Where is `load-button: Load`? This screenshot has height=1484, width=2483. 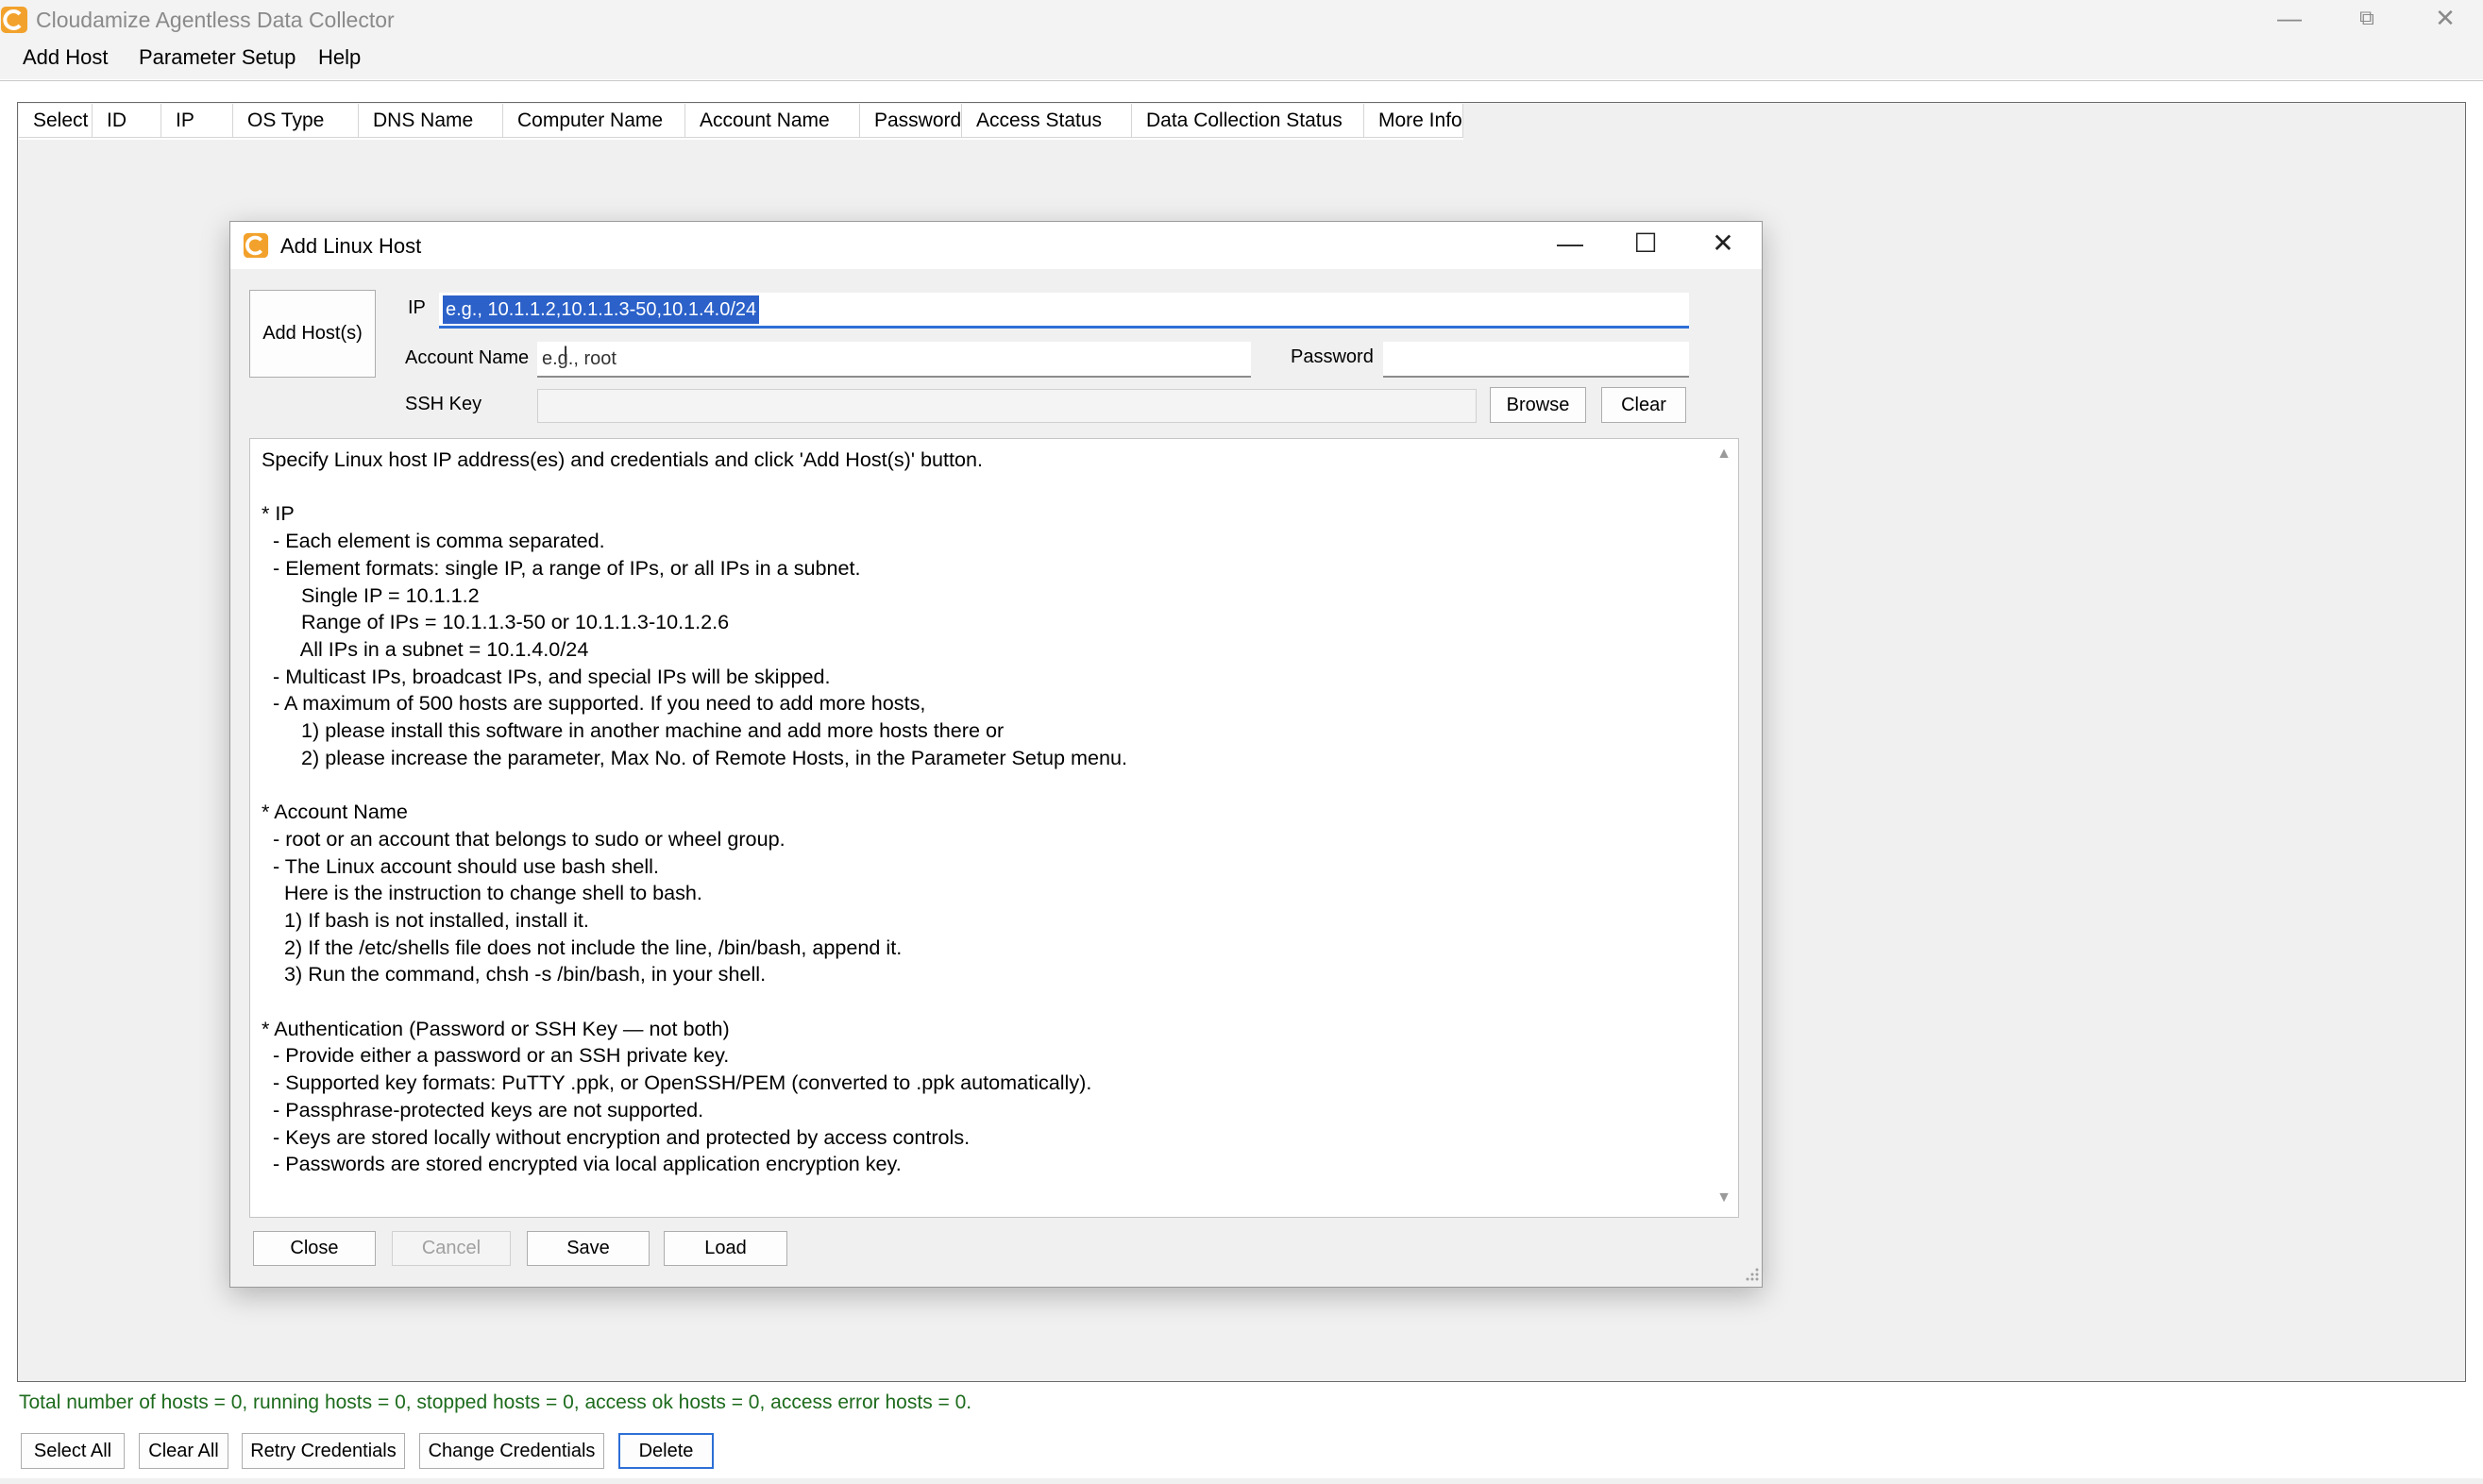
load-button: Load is located at coordinates (726, 1248).